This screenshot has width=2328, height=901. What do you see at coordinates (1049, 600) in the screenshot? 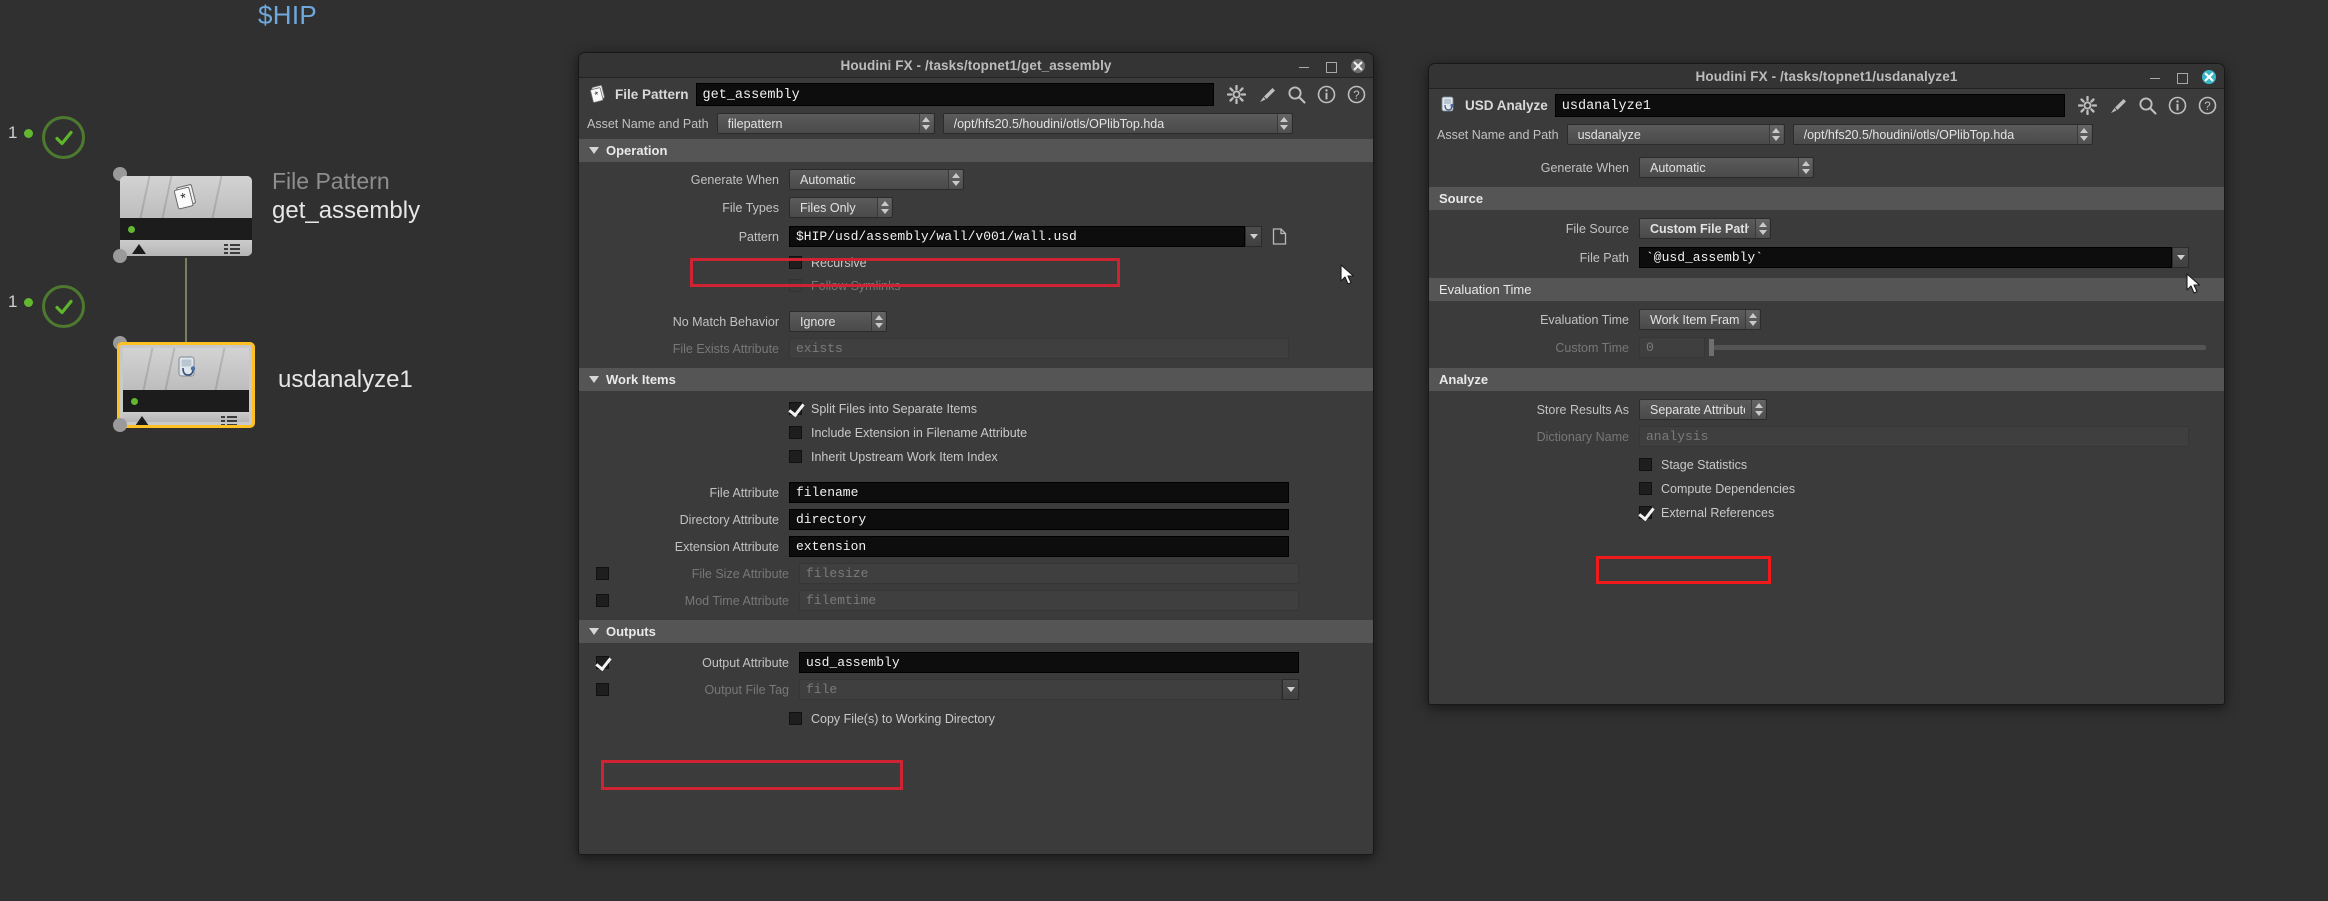
I see `mod-time-attribute-input: filemtime` at bounding box center [1049, 600].